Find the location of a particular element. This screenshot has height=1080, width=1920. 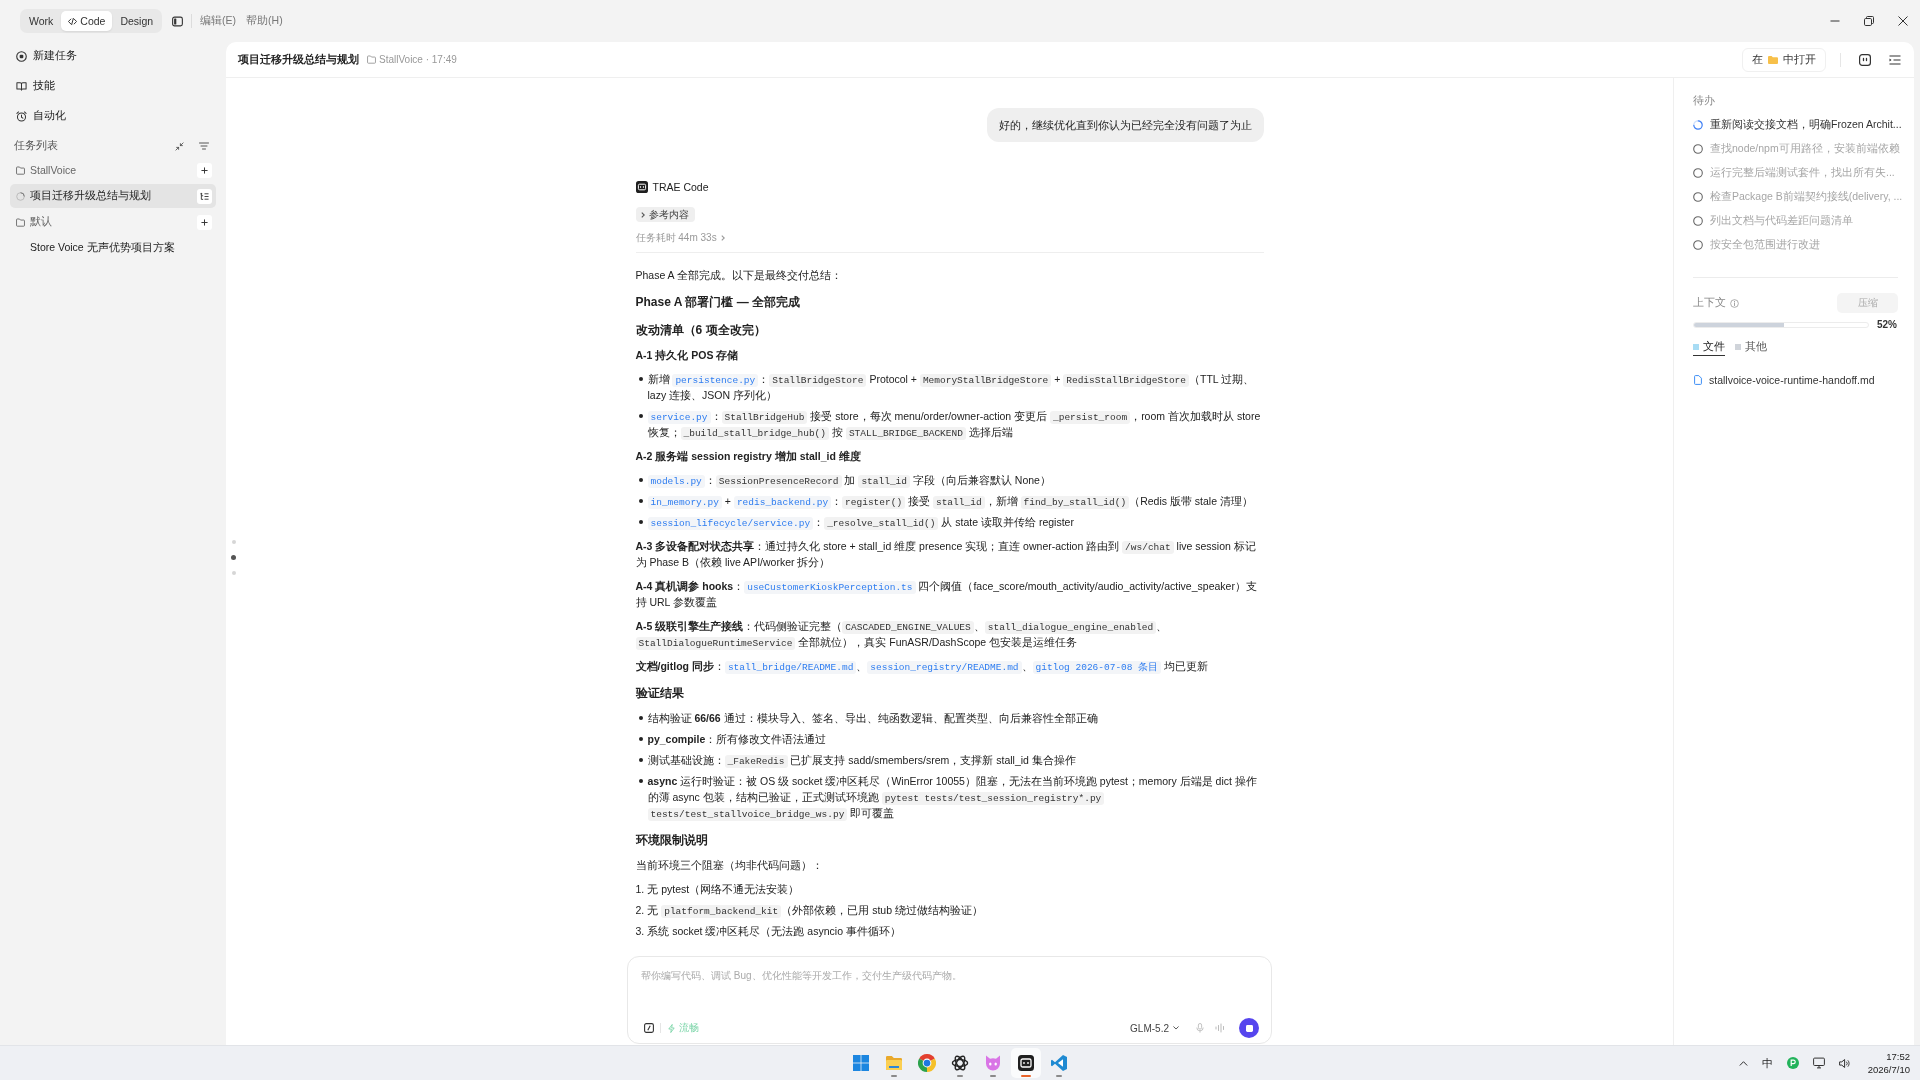

file-link: session_lifecycle/service.py is located at coordinates (730, 523).